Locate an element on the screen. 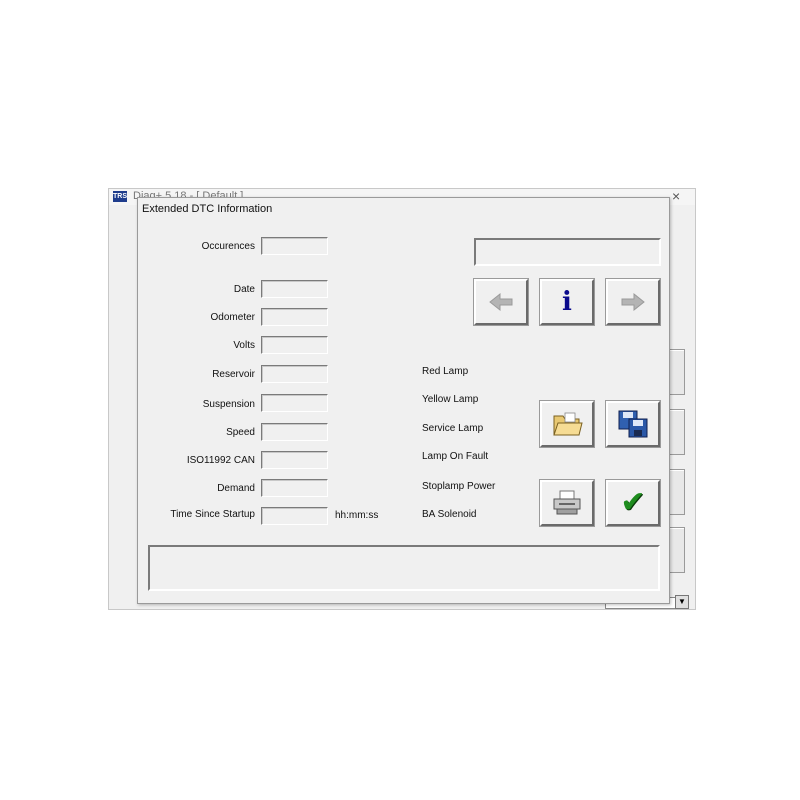  arrow-right-icon is located at coordinates (633, 302).